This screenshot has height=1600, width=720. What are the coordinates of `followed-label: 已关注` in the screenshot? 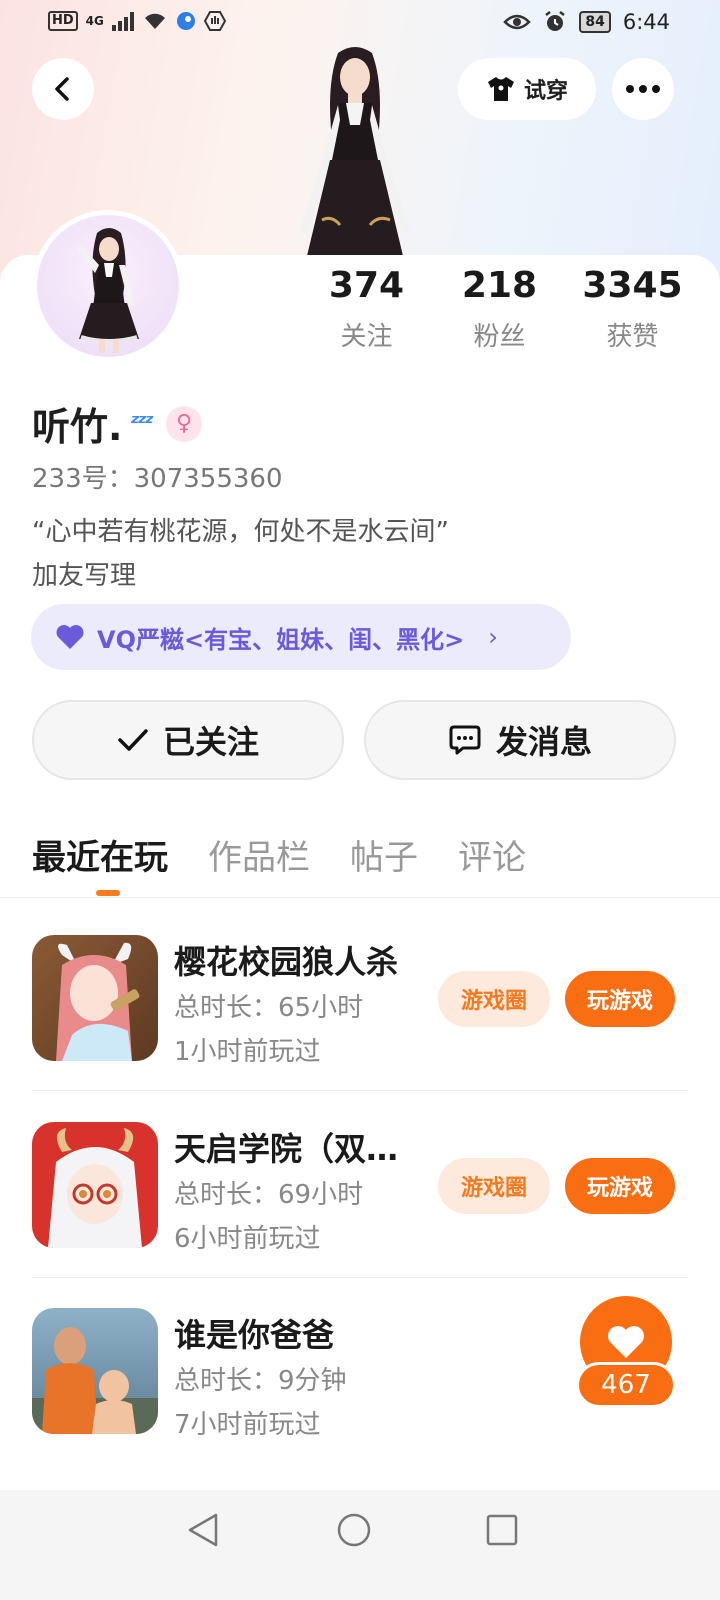 It's located at (210, 742).